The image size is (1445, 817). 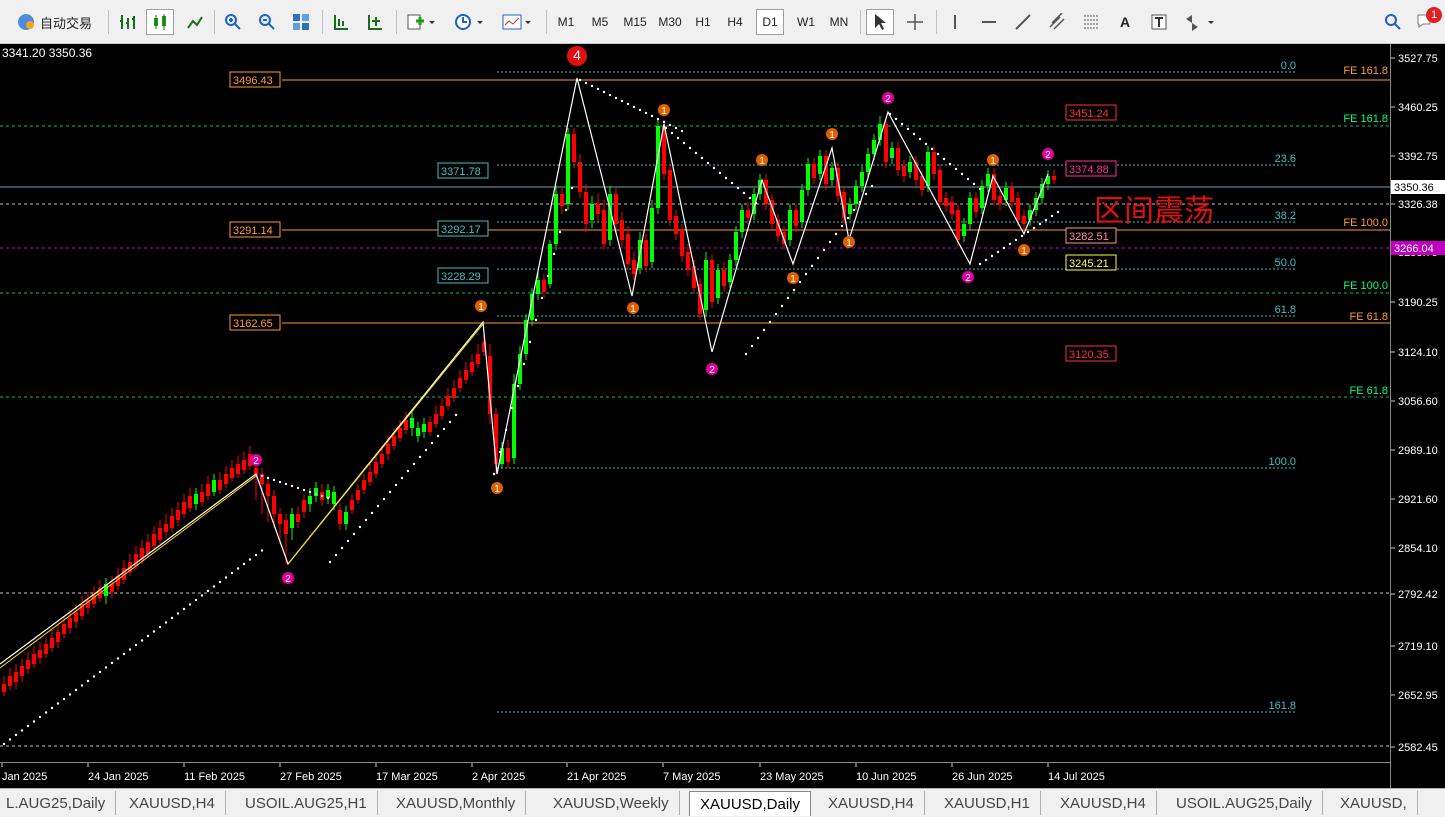 What do you see at coordinates (703, 22) in the screenshot?
I see `tf-h1: H1` at bounding box center [703, 22].